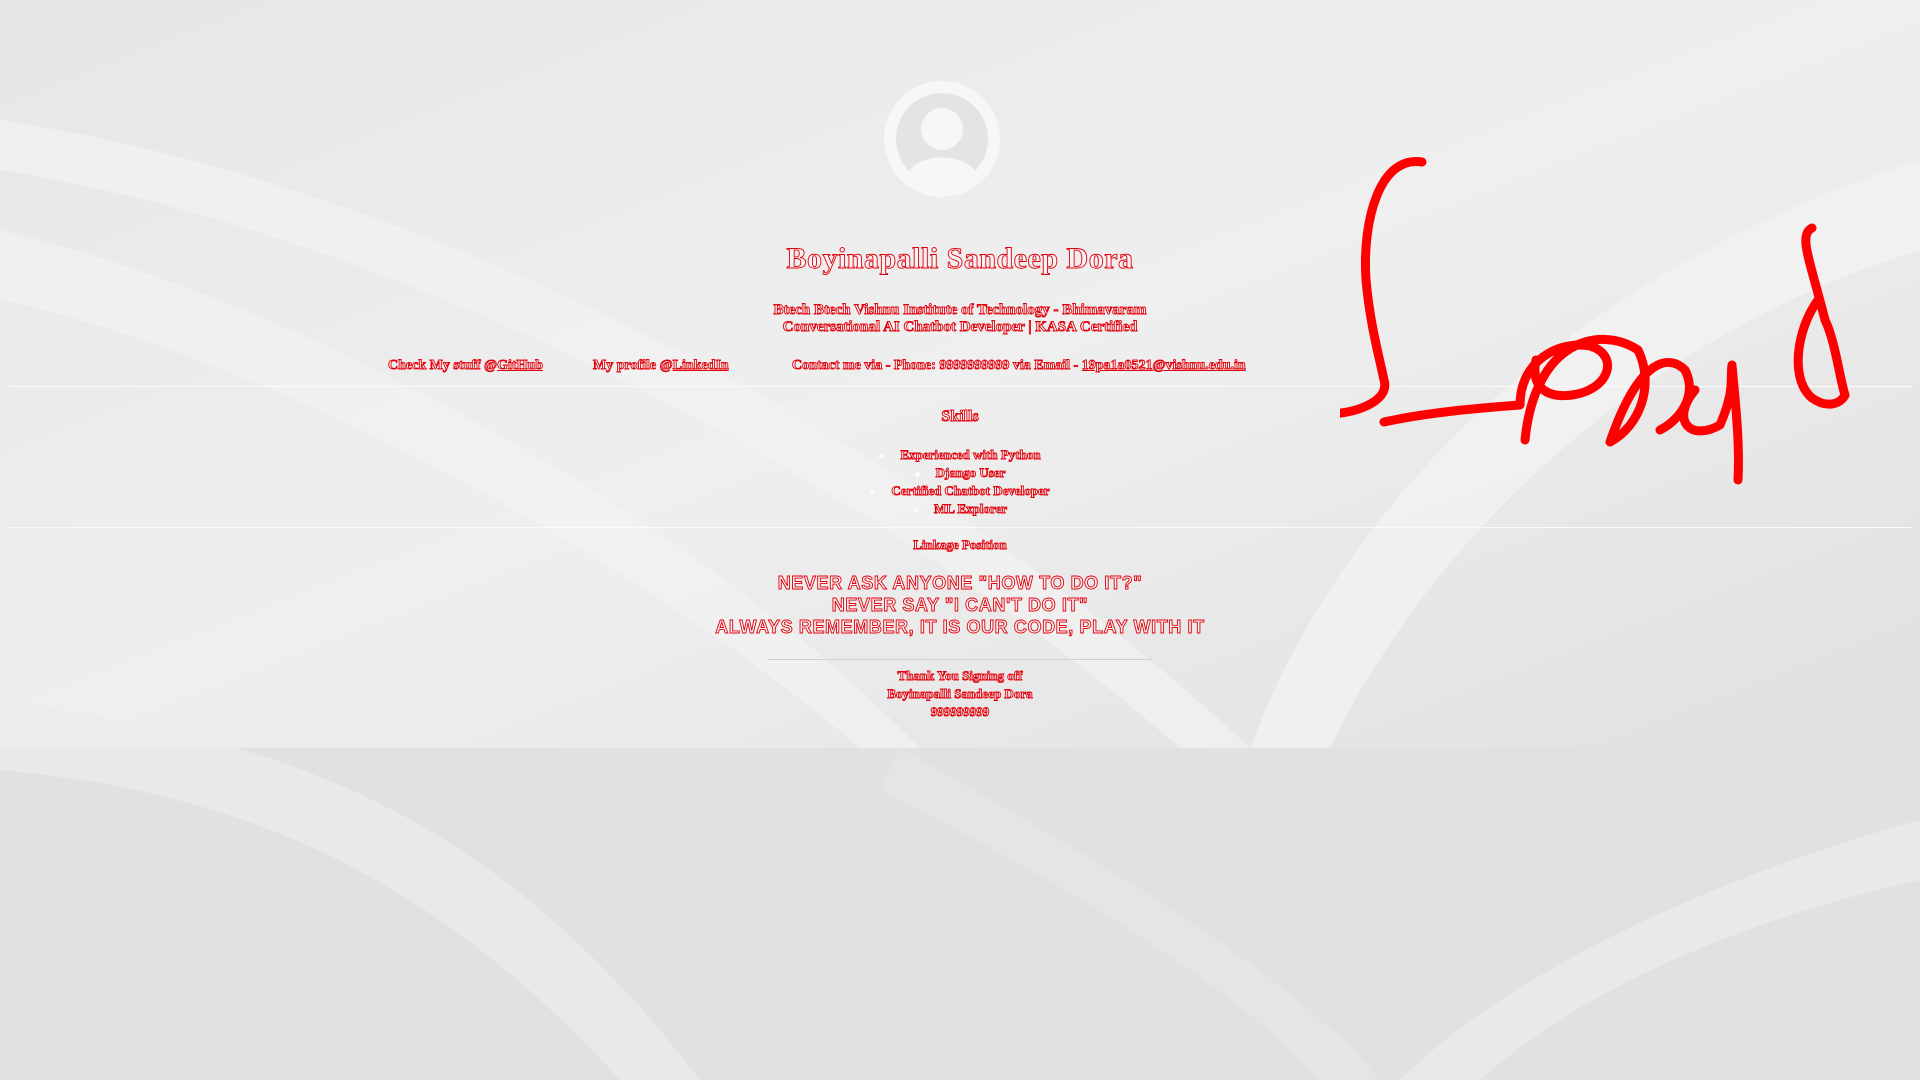  I want to click on linkedin-link-group: My profile @LinkedIn, so click(661, 366).